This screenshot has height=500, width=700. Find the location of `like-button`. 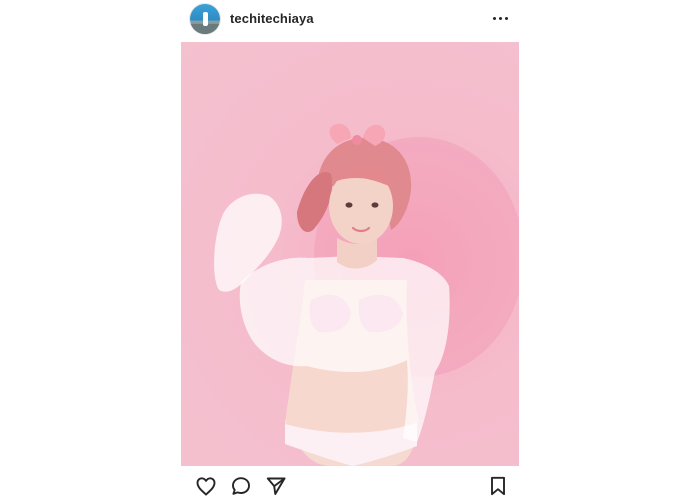

like-button is located at coordinates (206, 486).